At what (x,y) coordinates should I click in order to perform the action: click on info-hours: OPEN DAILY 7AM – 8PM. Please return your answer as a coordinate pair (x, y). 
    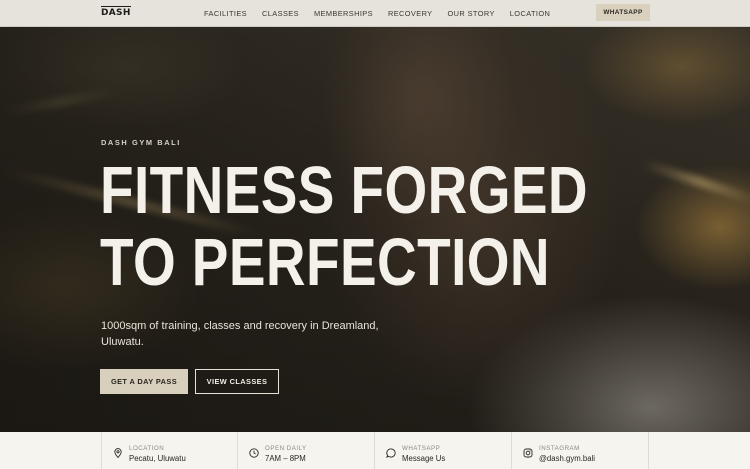
    Looking at the image, I should click on (306, 450).